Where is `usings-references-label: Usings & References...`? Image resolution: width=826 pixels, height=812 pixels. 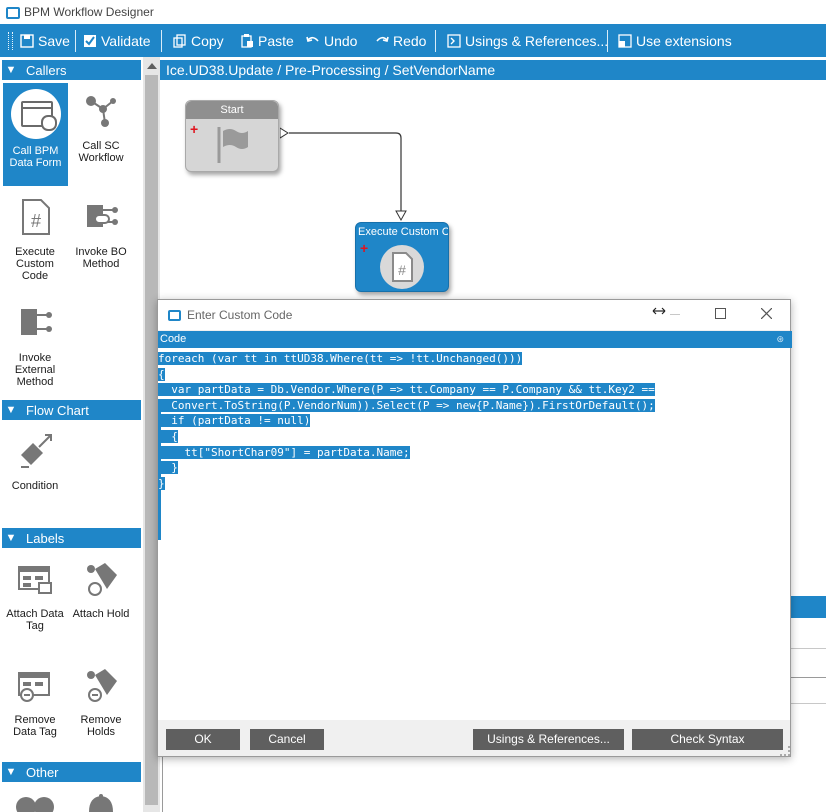 usings-references-label: Usings & References... is located at coordinates (537, 40).